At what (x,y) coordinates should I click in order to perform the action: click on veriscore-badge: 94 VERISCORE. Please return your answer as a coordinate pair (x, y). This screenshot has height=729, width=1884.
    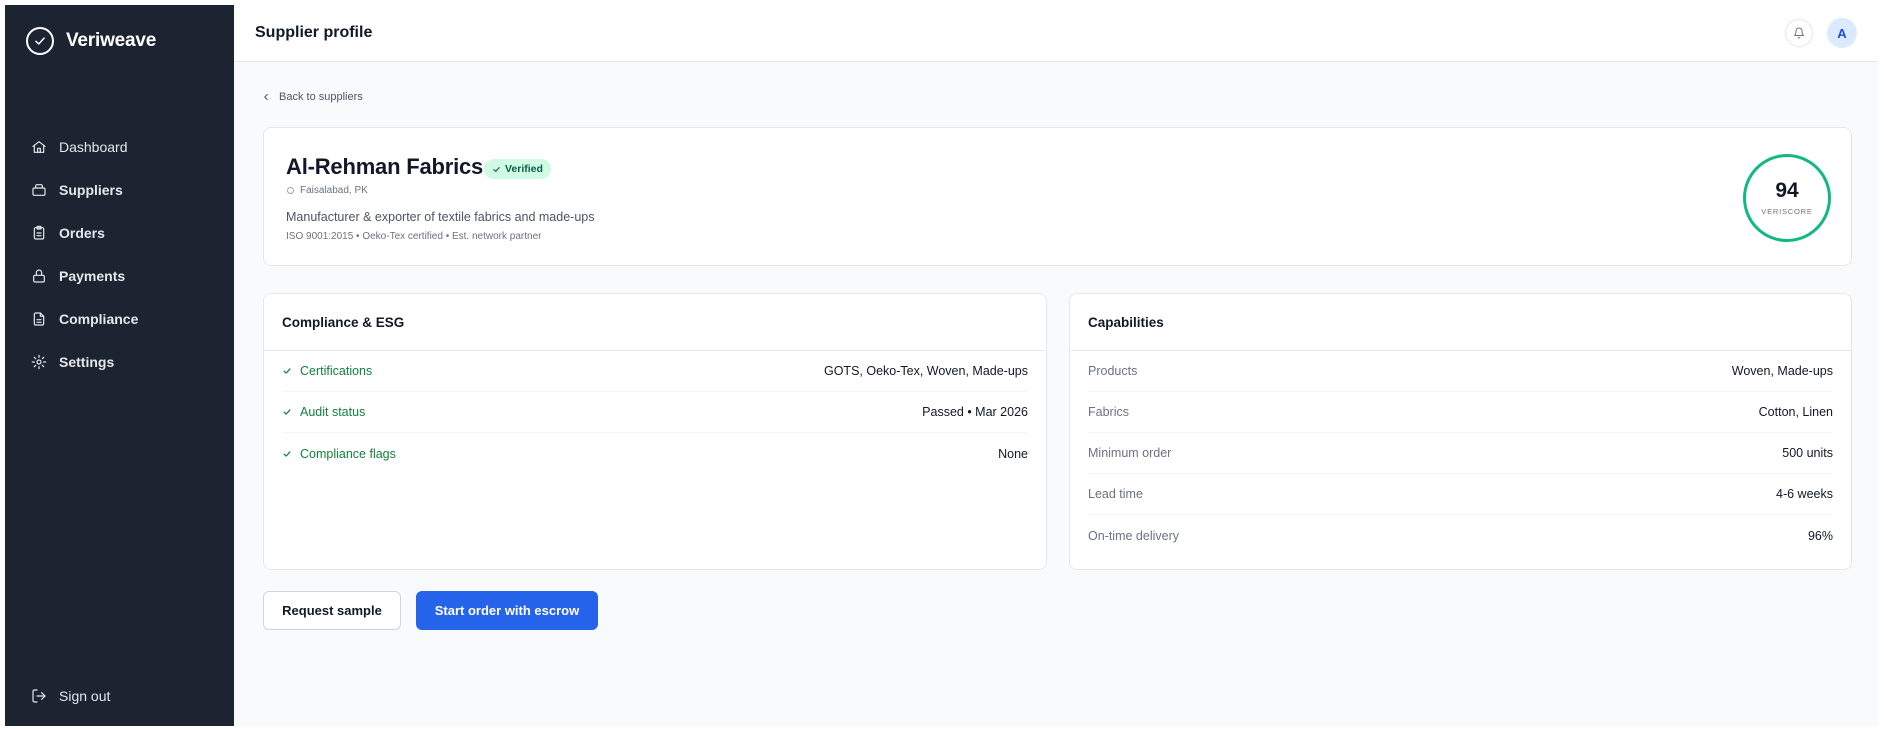
    Looking at the image, I should click on (1787, 198).